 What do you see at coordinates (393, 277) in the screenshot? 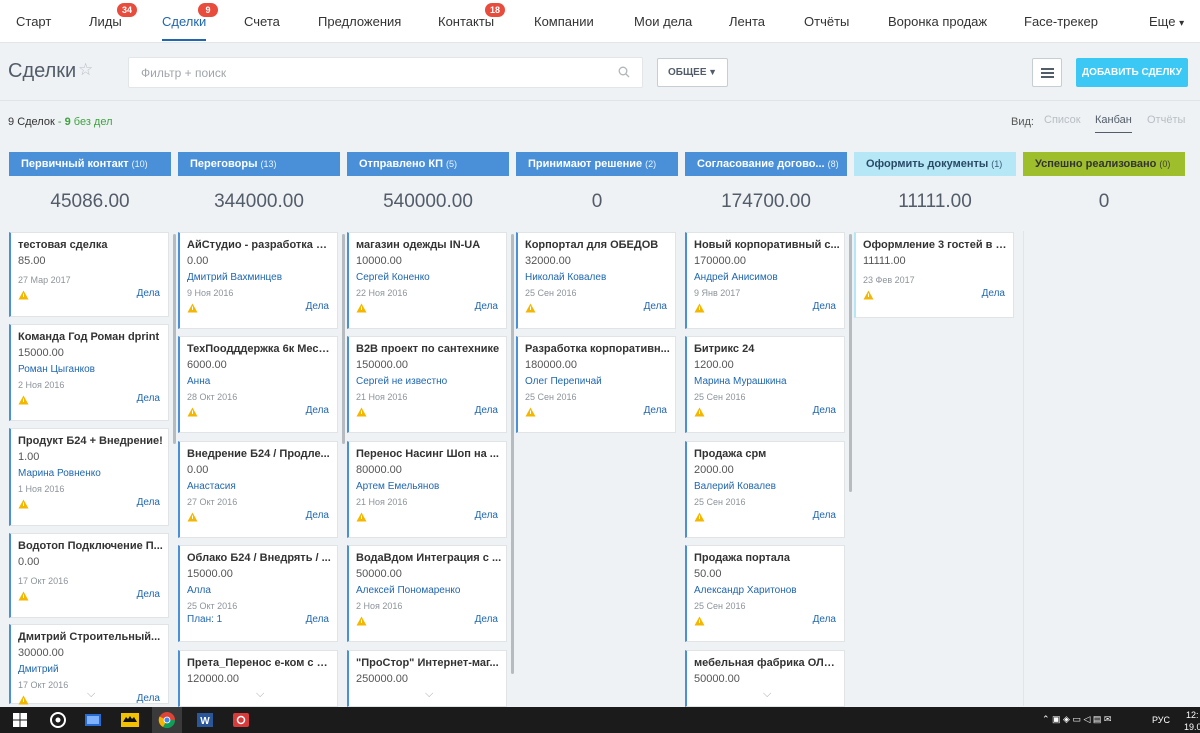
I see `deal-contact: Сергей Коненко` at bounding box center [393, 277].